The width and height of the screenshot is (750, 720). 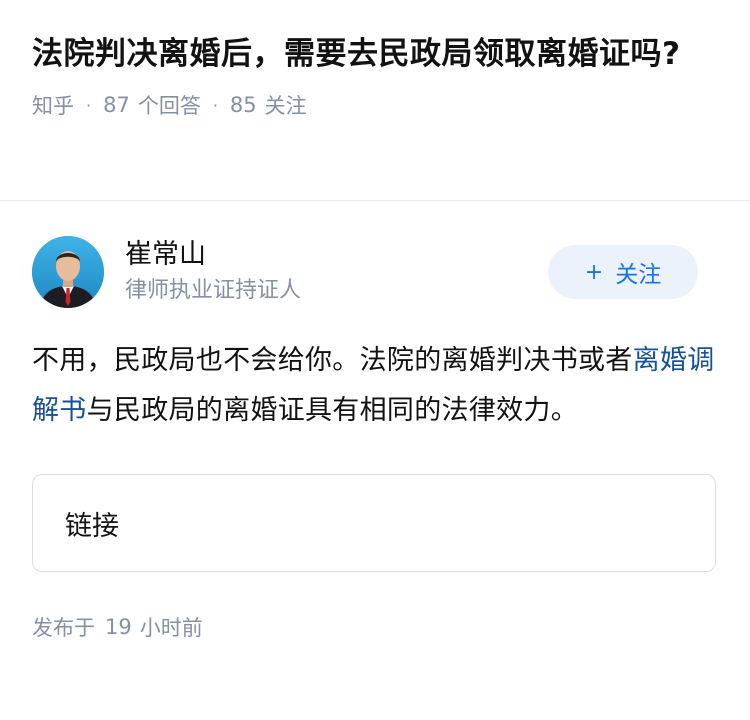 I want to click on plus-icon: +, so click(x=594, y=272).